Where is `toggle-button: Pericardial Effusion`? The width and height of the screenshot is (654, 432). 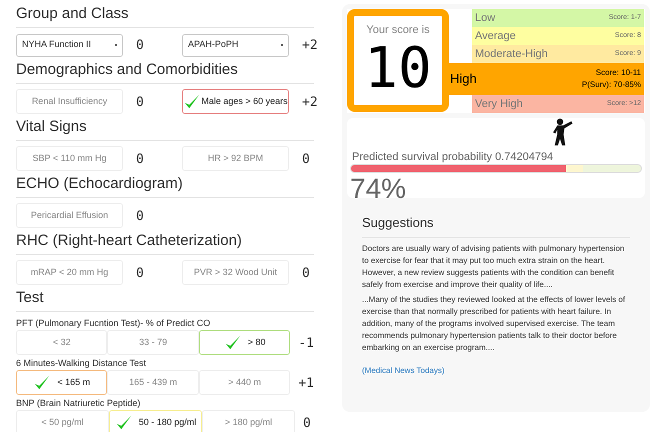 toggle-button: Pericardial Effusion is located at coordinates (69, 215).